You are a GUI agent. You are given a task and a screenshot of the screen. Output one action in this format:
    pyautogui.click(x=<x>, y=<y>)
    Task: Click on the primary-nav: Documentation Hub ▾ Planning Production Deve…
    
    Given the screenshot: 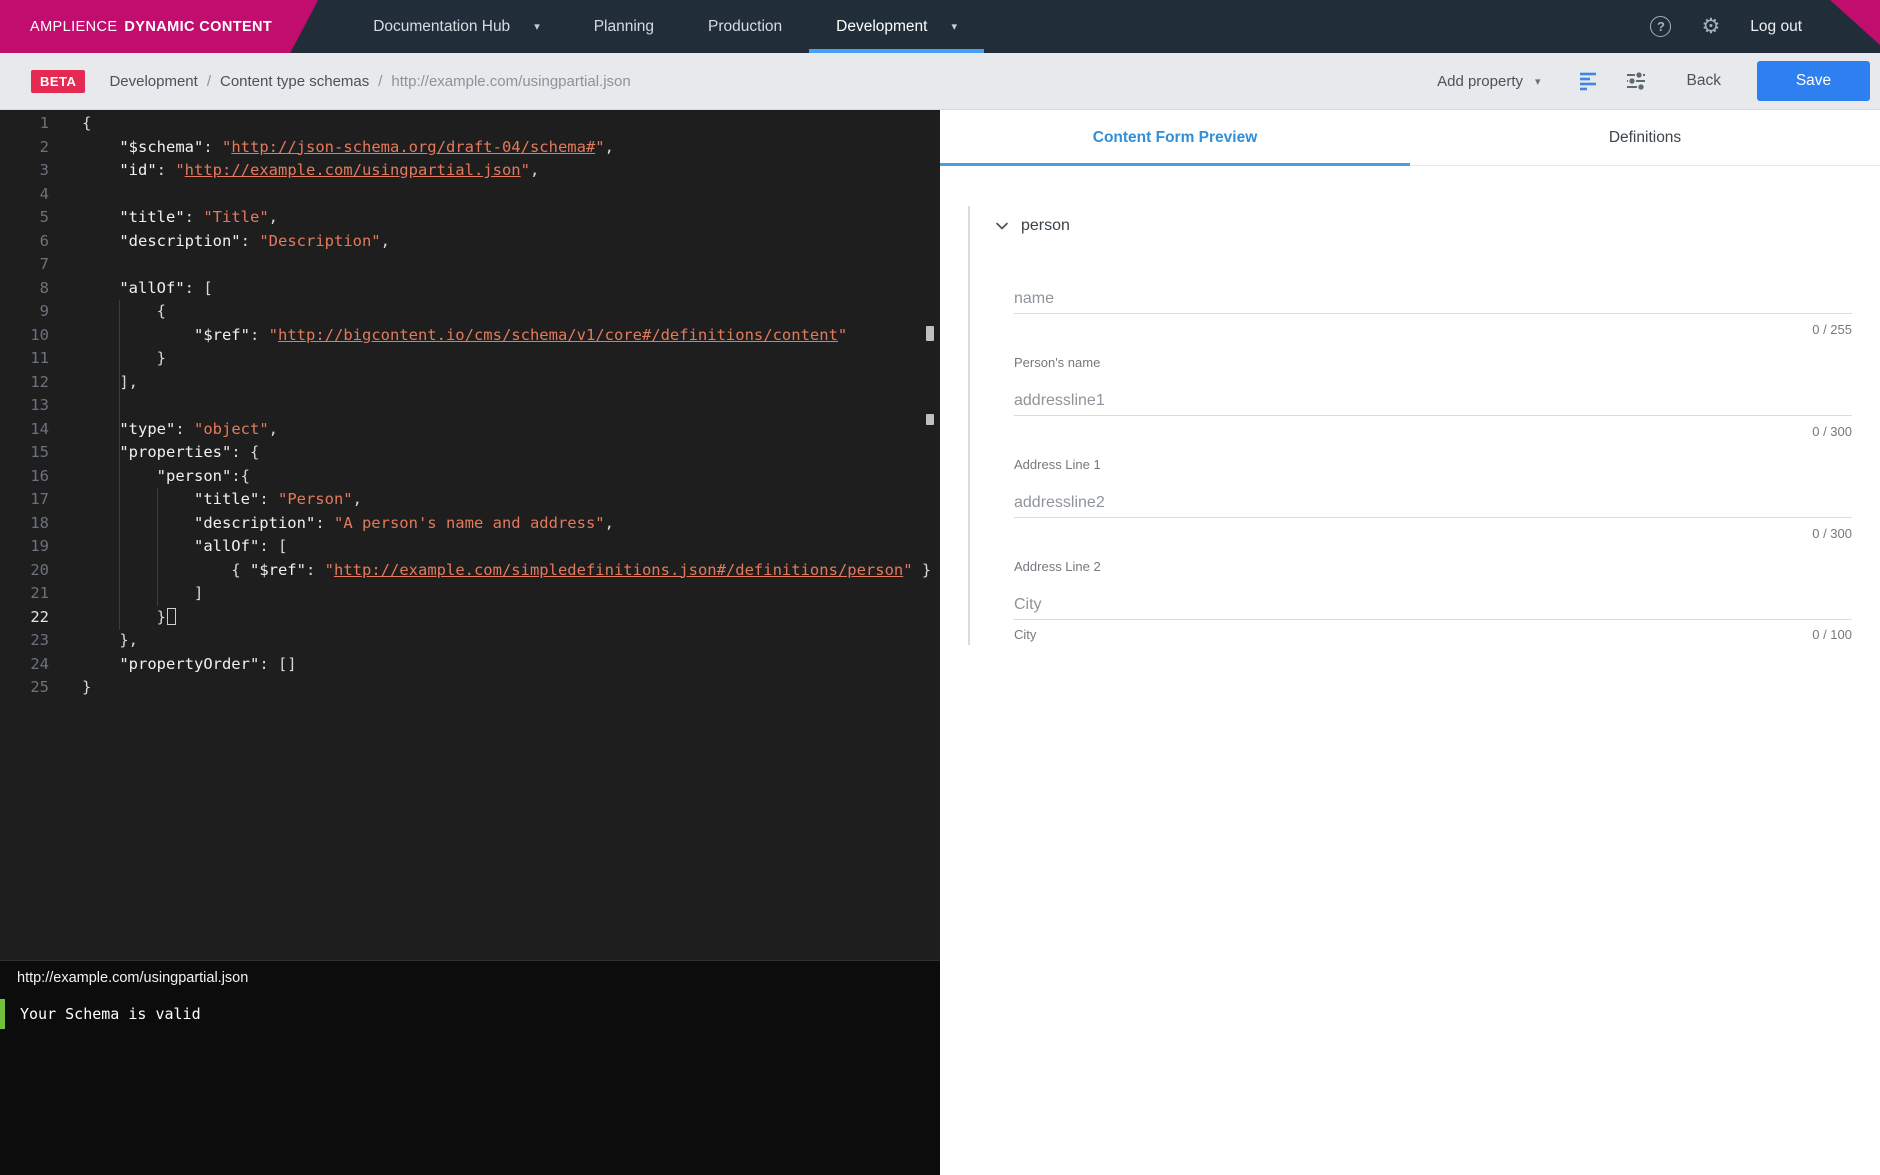 What is the action you would take?
    pyautogui.click(x=665, y=26)
    